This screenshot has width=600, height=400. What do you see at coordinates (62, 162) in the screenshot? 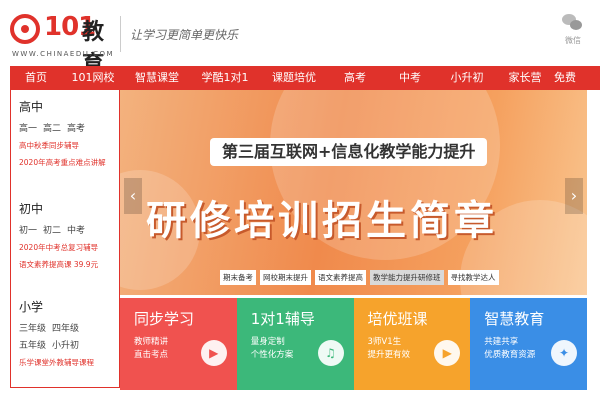
I see `sidebar-promo-link: 2020年高考重点难点讲解` at bounding box center [62, 162].